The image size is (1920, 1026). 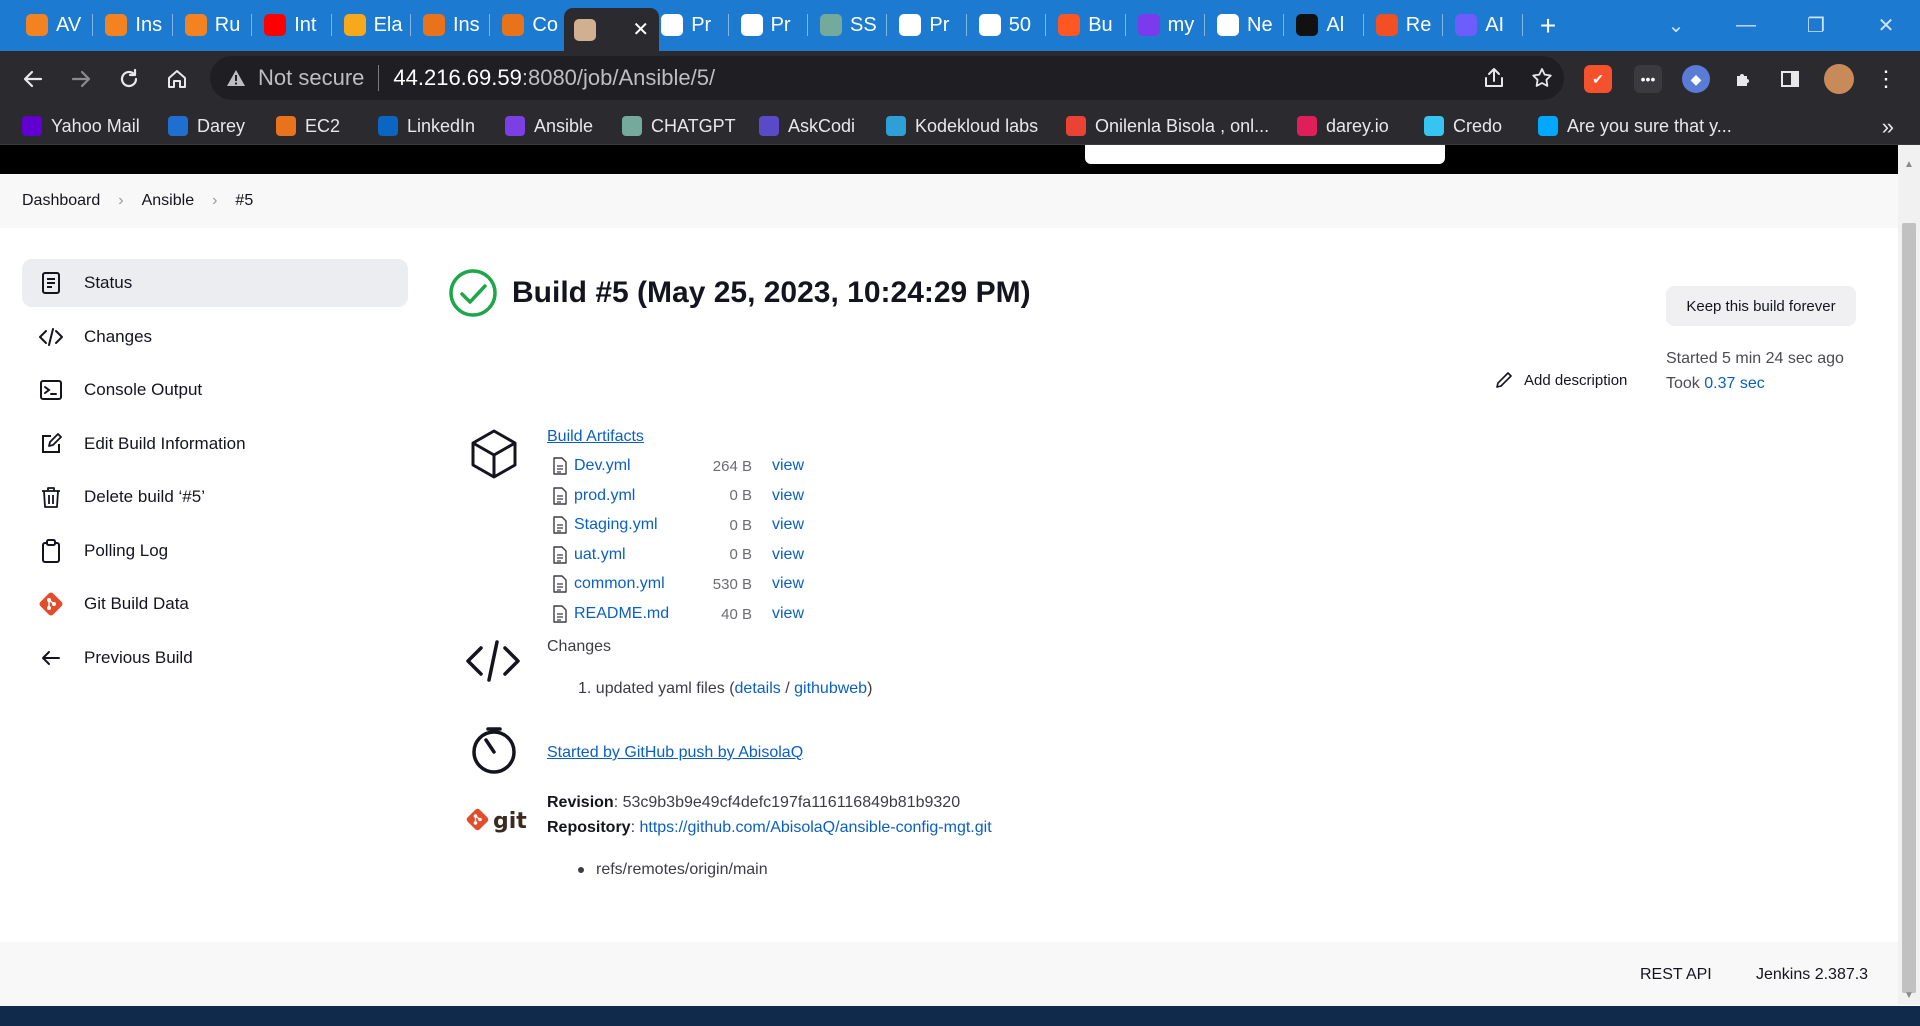 What do you see at coordinates (168, 201) in the screenshot?
I see `breadcrumb-ansible: Ansible` at bounding box center [168, 201].